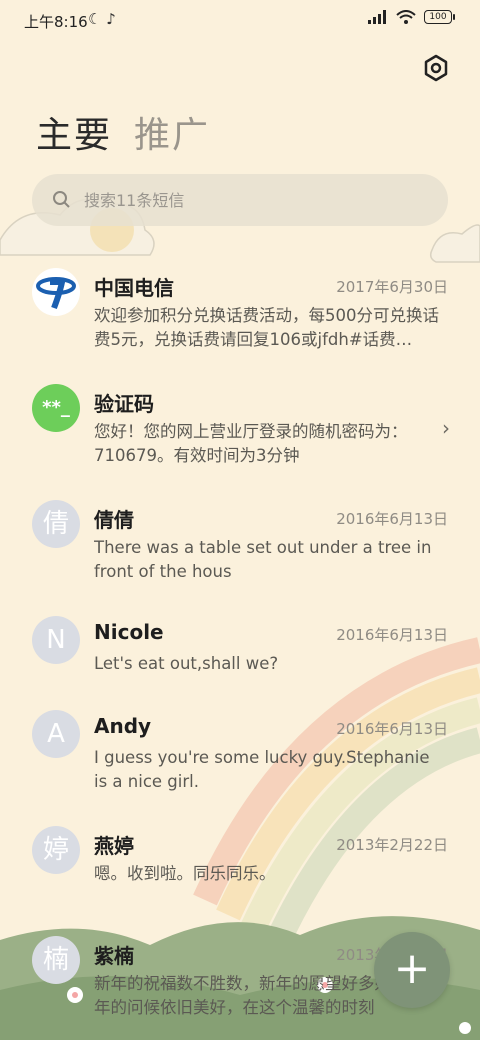  Describe the element at coordinates (134, 288) in the screenshot. I see `sender-name: 中国电信` at that location.